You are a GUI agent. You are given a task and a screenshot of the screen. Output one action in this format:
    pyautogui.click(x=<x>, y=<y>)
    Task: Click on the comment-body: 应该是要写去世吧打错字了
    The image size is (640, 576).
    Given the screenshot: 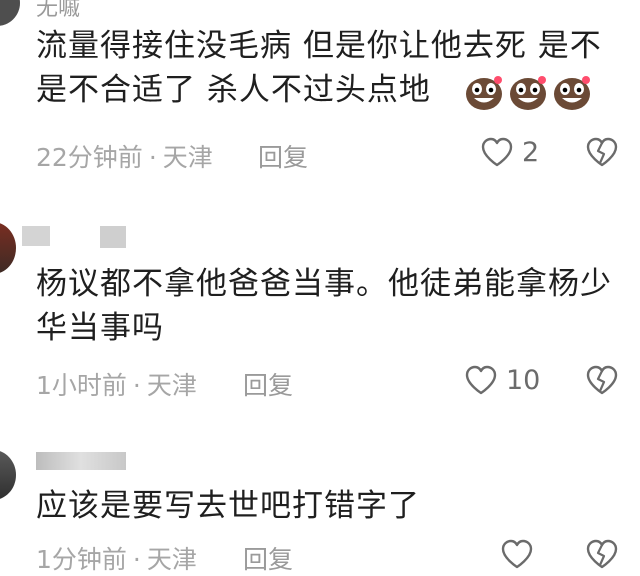 What is the action you would take?
    pyautogui.click(x=228, y=506)
    